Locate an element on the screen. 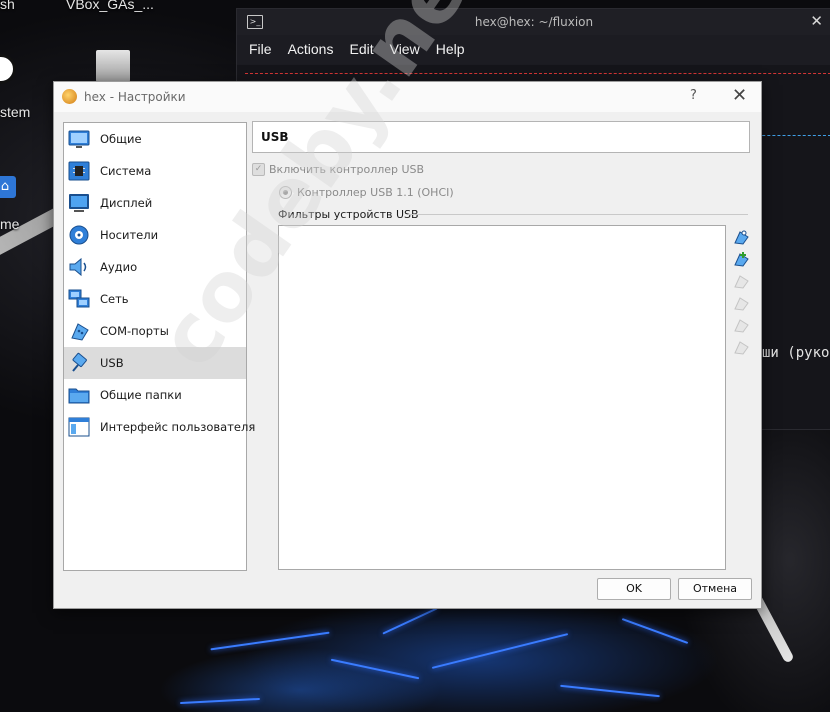  sidebar-item-serial-ports: COM-порты is located at coordinates (155, 331).